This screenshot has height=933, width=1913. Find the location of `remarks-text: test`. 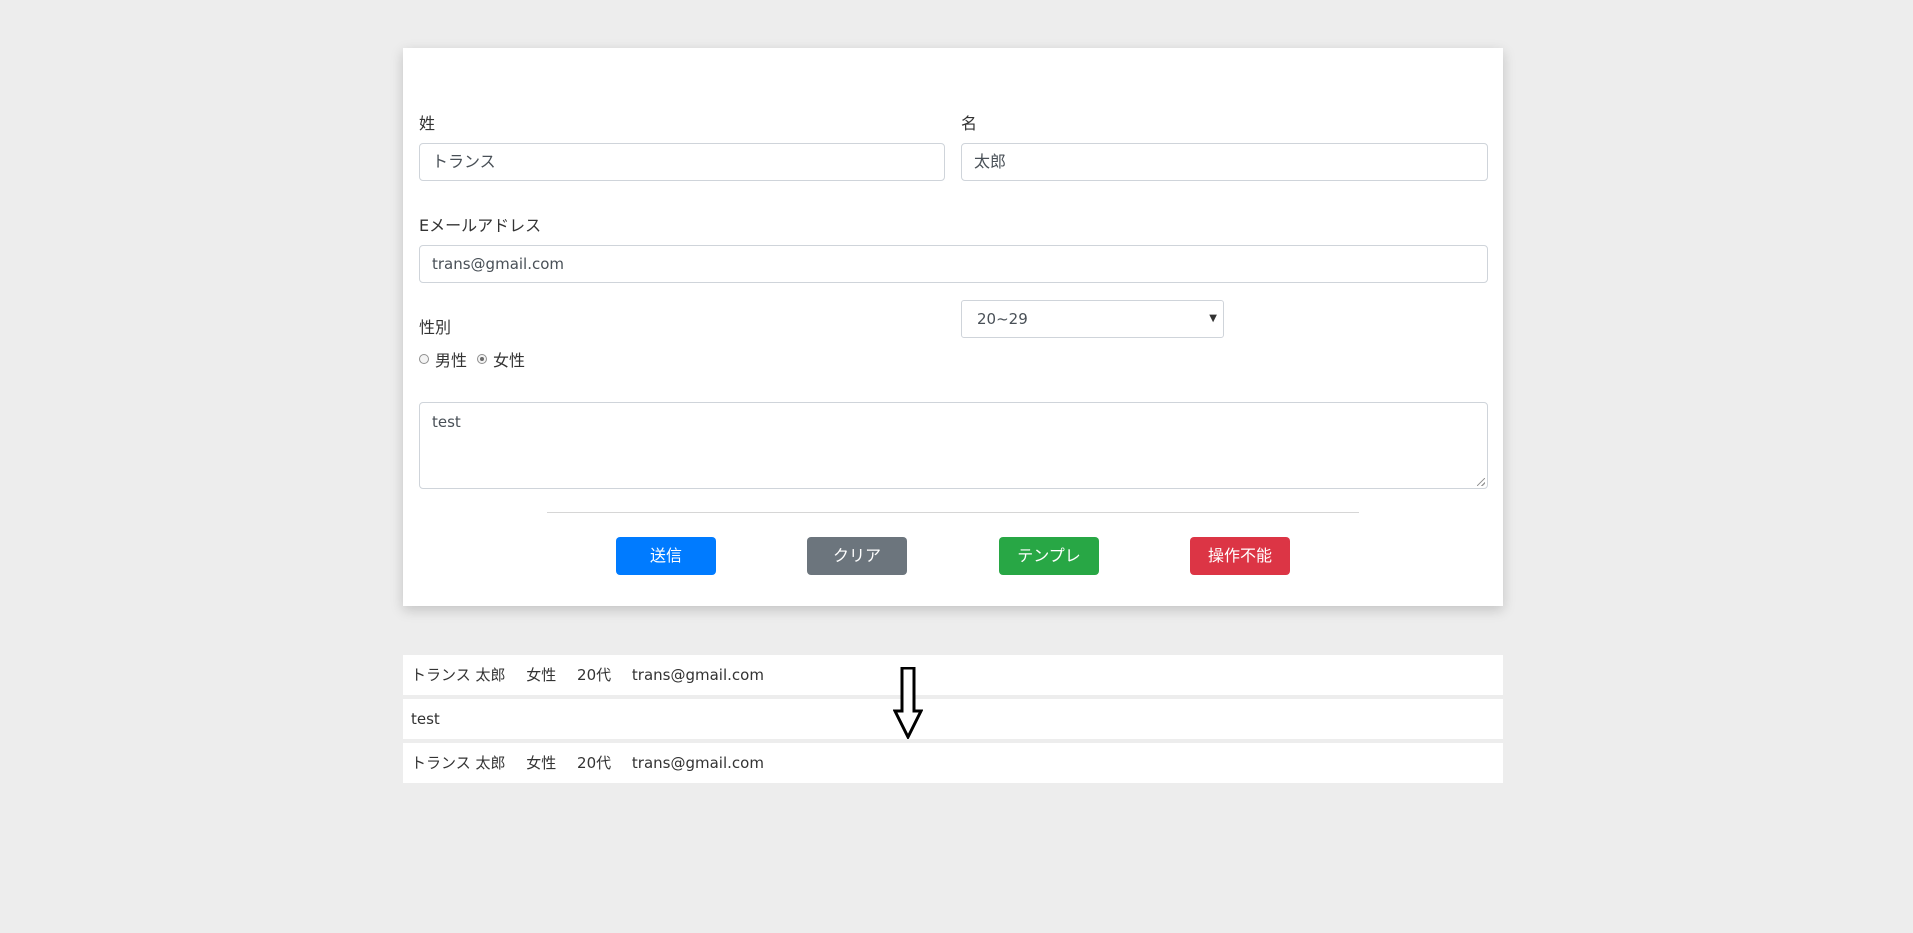

remarks-text: test is located at coordinates (446, 422).